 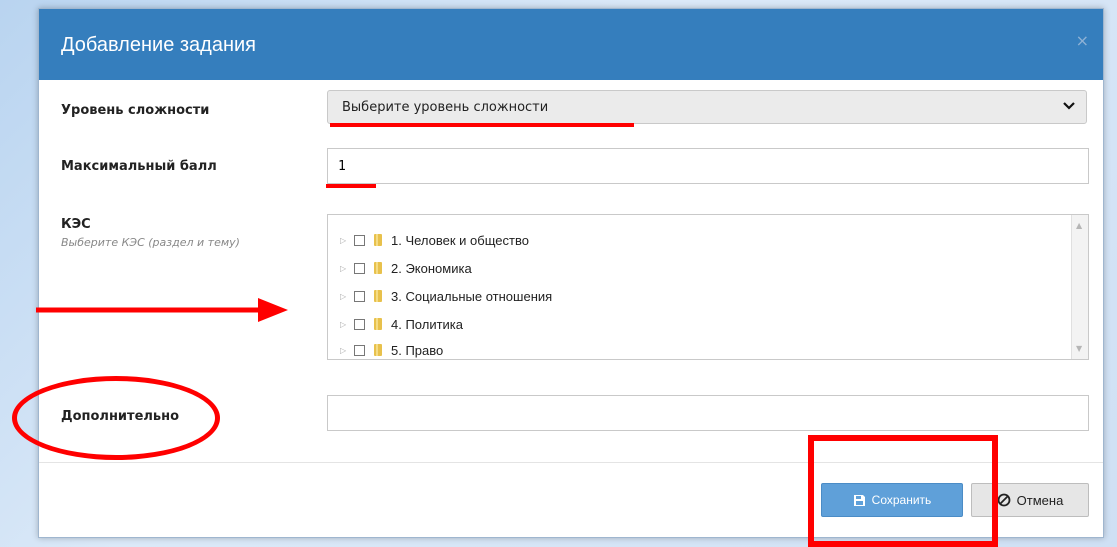 I want to click on tree-item-label: 4. Политика, so click(x=427, y=324).